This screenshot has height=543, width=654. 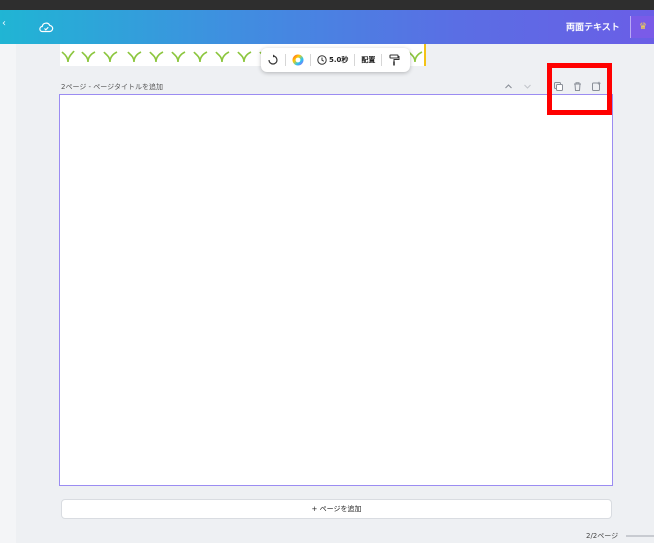 What do you see at coordinates (596, 26) in the screenshot?
I see `document-title: 両面テキスト` at bounding box center [596, 26].